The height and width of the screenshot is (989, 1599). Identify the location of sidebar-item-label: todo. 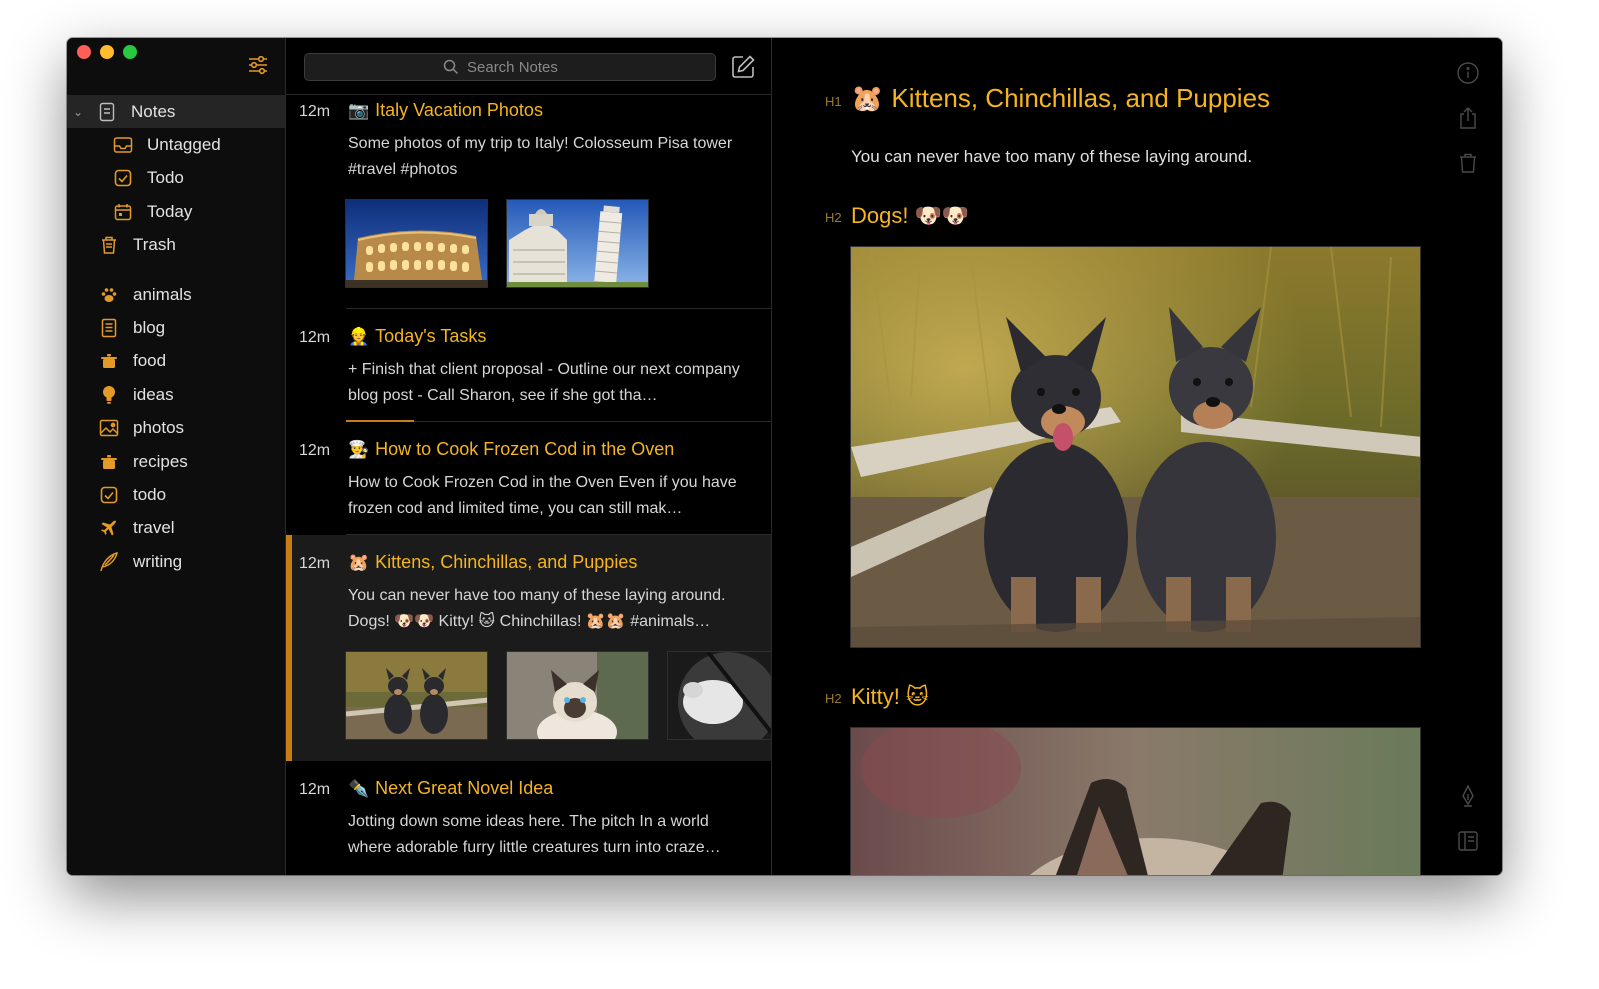
(150, 494).